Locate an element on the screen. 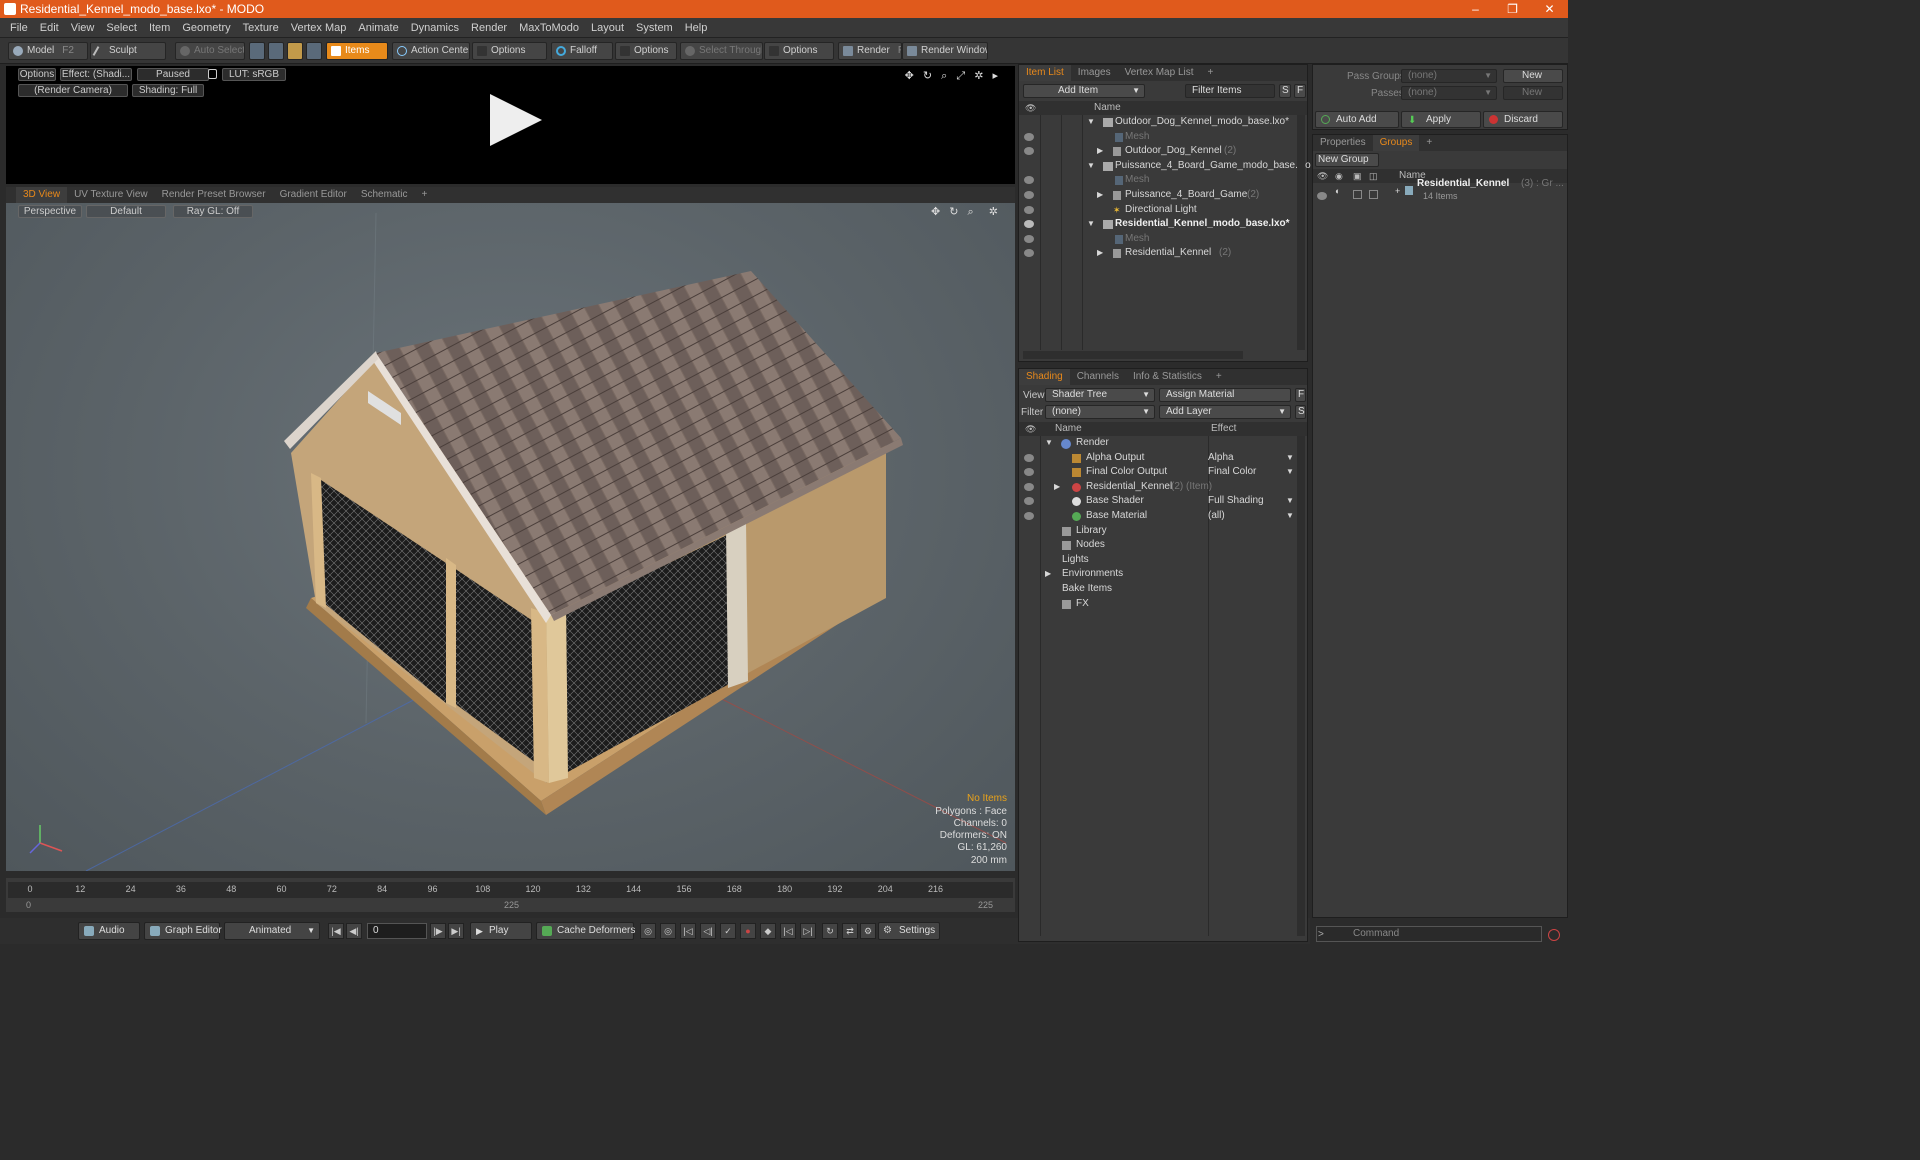 Image resolution: width=1920 pixels, height=1160 pixels. auto-key-icon: ◎ is located at coordinates (668, 931).